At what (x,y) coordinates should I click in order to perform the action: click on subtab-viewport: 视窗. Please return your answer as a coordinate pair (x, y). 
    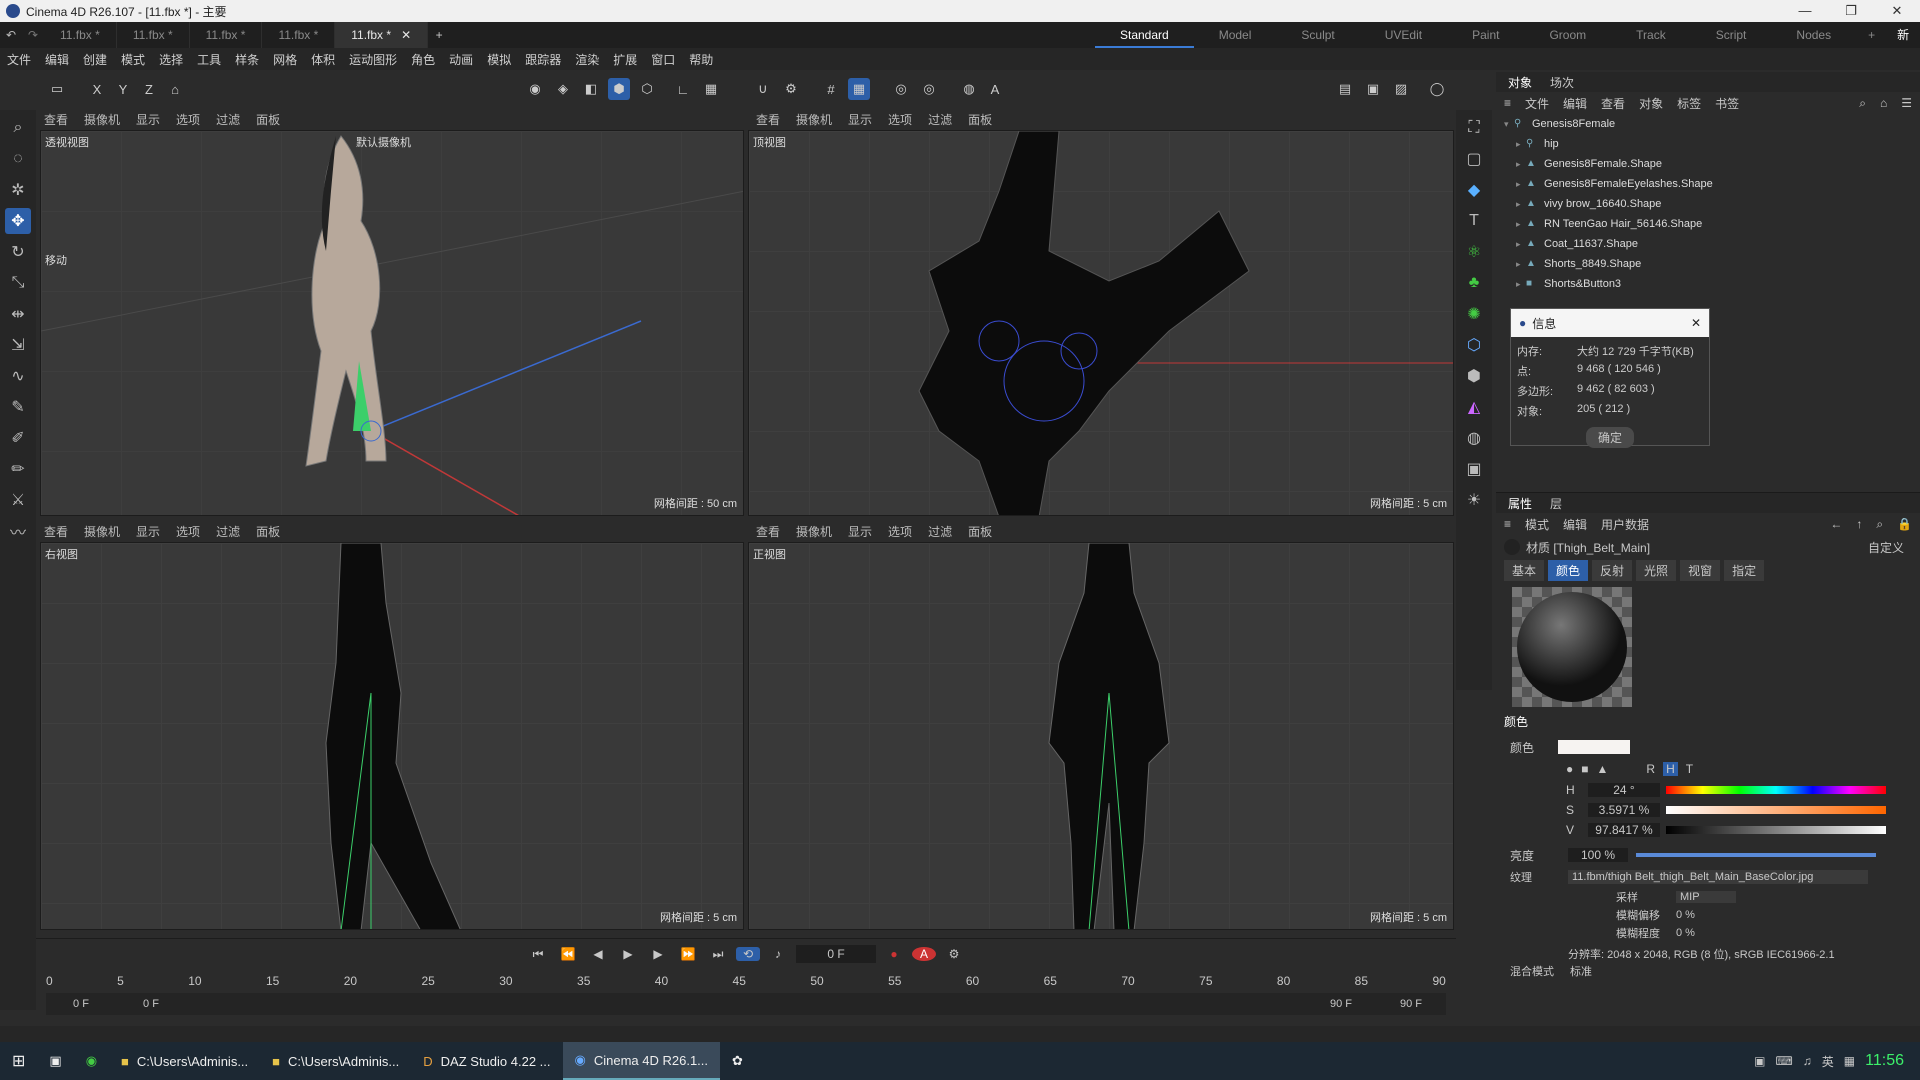
    Looking at the image, I should click on (1700, 570).